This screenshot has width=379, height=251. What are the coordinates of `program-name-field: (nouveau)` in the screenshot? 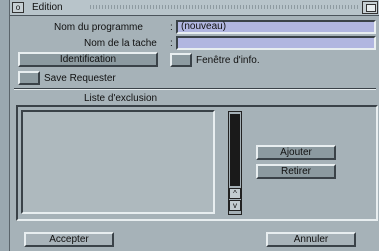 It's located at (276, 27).